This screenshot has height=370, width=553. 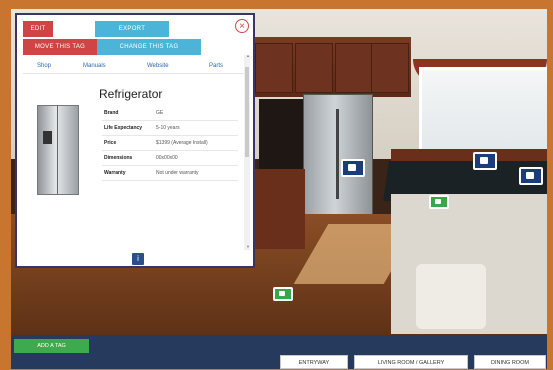 I want to click on edit-button: EDIT, so click(x=38, y=29).